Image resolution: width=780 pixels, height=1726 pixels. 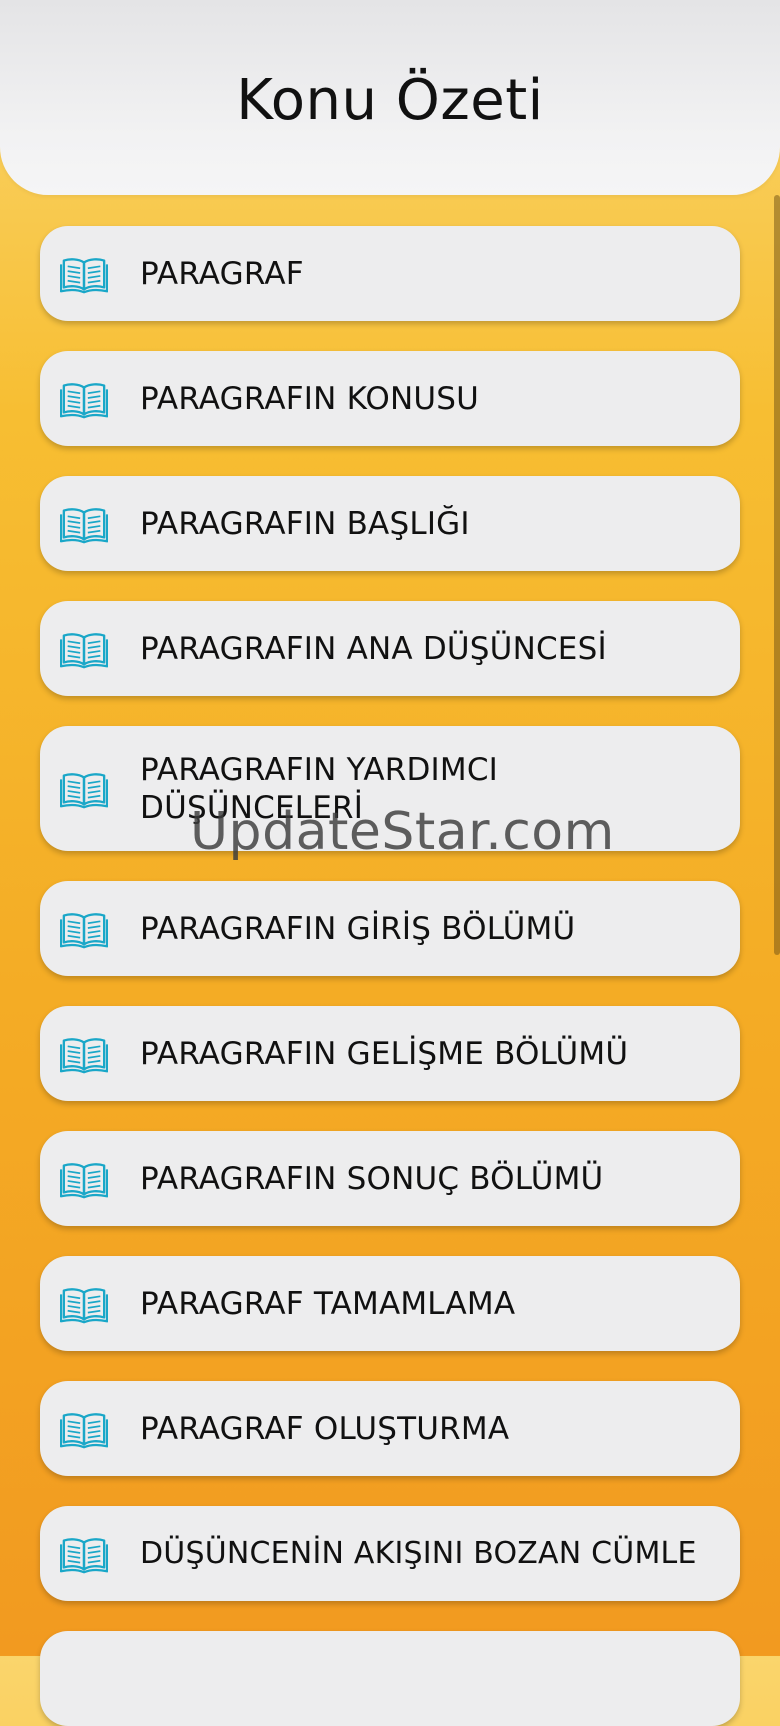 What do you see at coordinates (372, 1178) in the screenshot?
I see `item-label: PARAGRAFIN SONUÇ BÖLÜMÜ` at bounding box center [372, 1178].